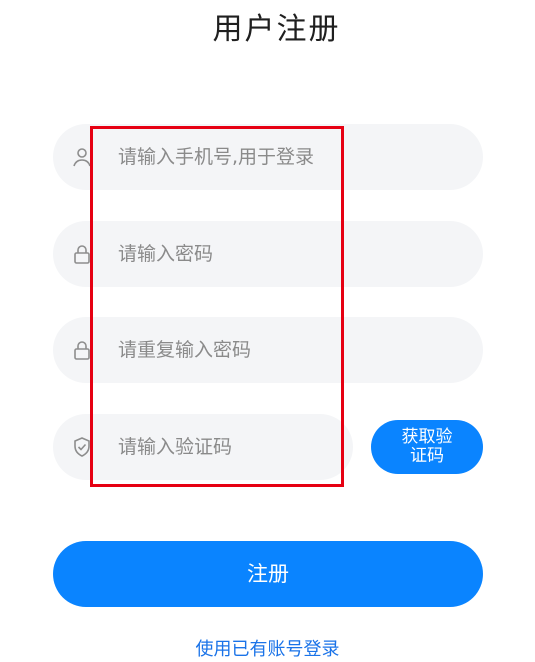 The width and height of the screenshot is (535, 662). I want to click on shield-check-icon, so click(82, 447).